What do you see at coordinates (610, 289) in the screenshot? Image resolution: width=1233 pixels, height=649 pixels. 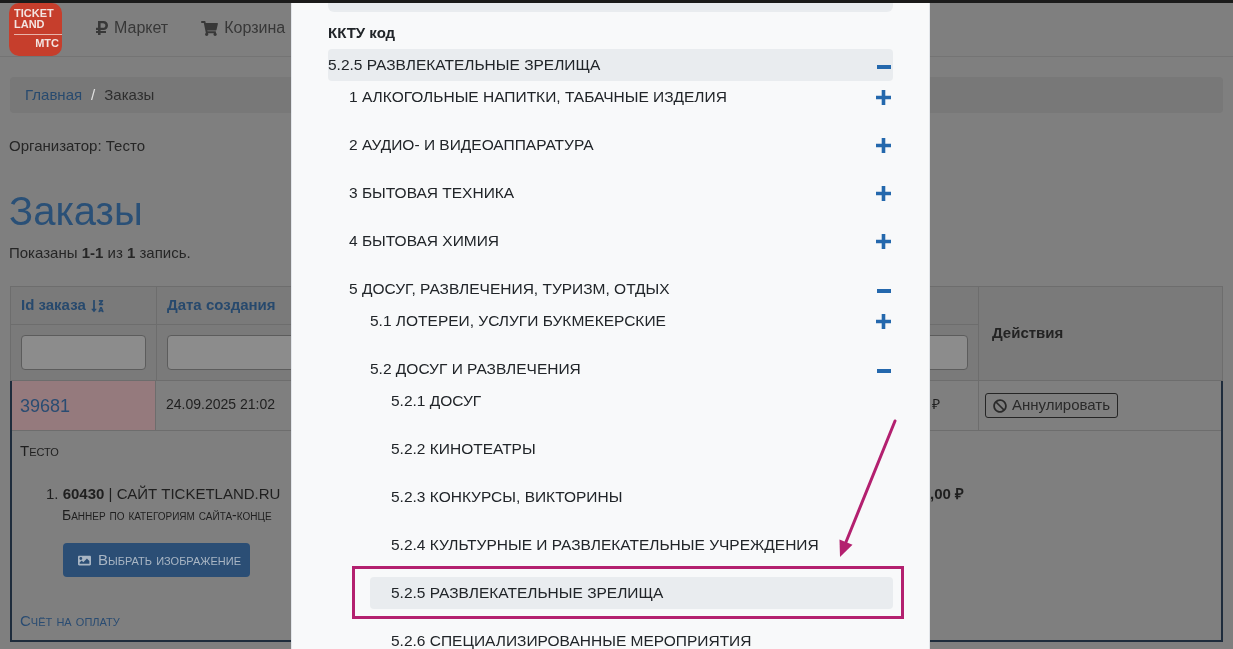 I see `tree-item: 5 ДОСУГ, РАЗВЛЕЧЕНИЯ, ТУРИЗМ, ОТДЫХ` at bounding box center [610, 289].